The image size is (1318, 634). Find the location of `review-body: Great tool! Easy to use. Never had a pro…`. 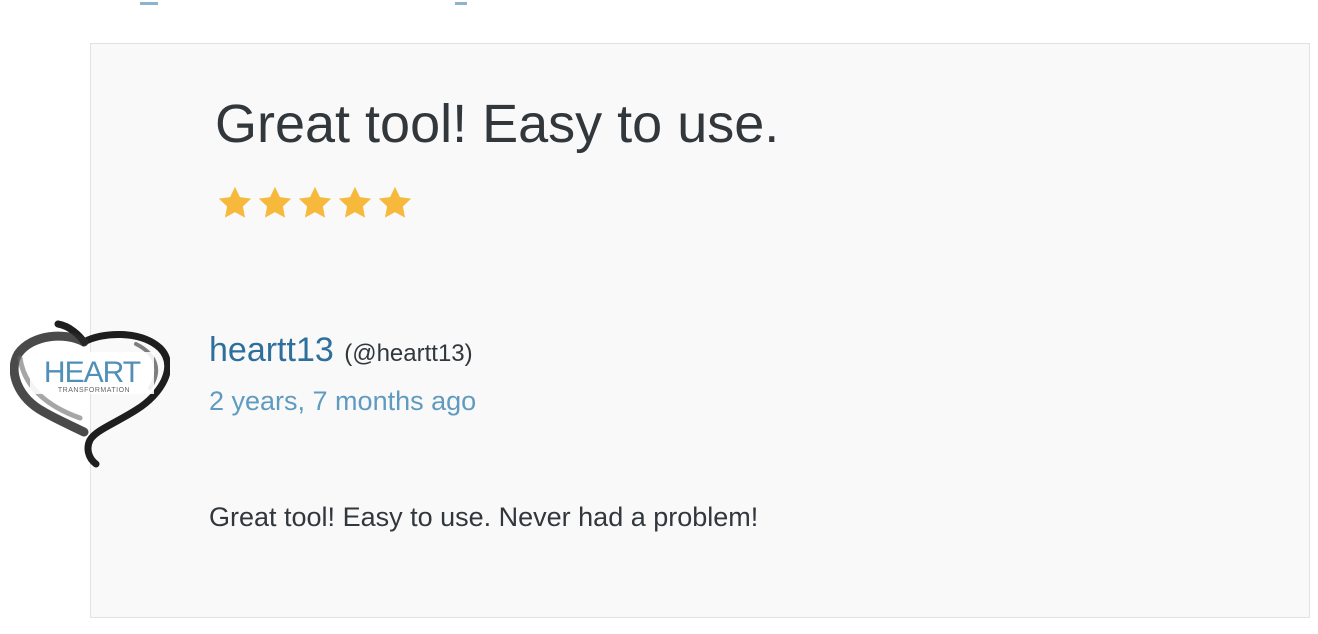

review-body: Great tool! Easy to use. Never had a pro… is located at coordinates (484, 517).